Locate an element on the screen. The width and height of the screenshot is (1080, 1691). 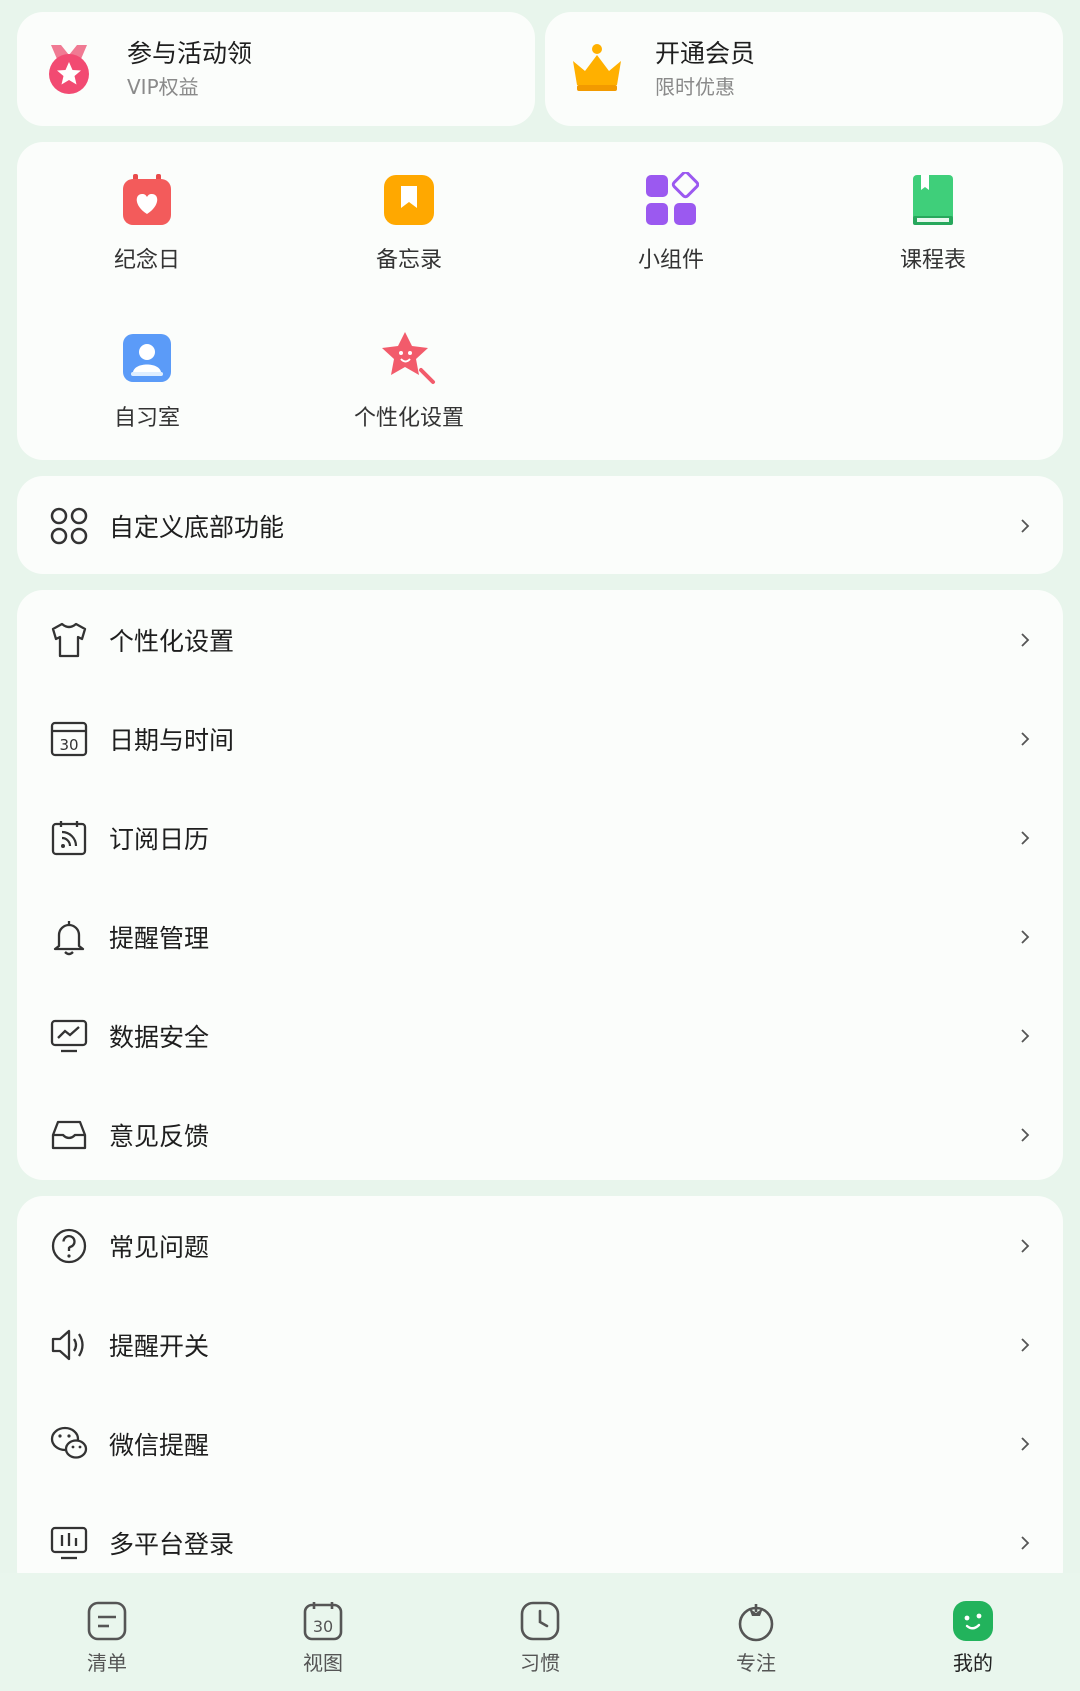
vip-activity-title: 参与活动领 is located at coordinates (190, 53).